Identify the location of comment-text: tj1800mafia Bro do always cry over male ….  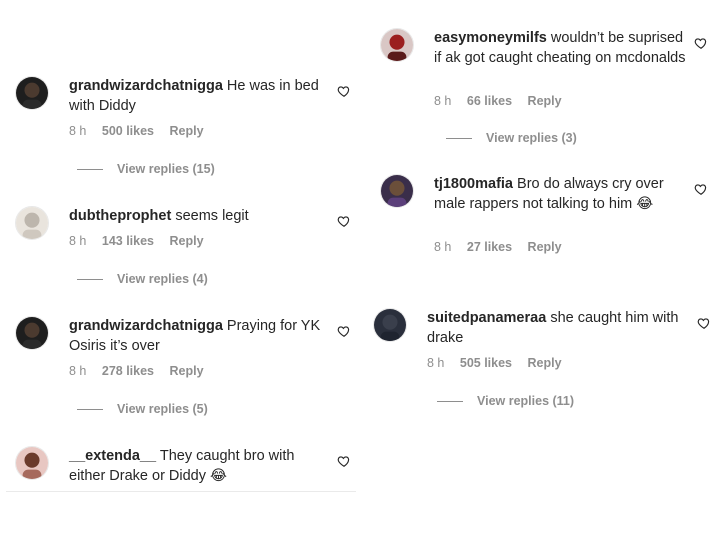
(564, 194).